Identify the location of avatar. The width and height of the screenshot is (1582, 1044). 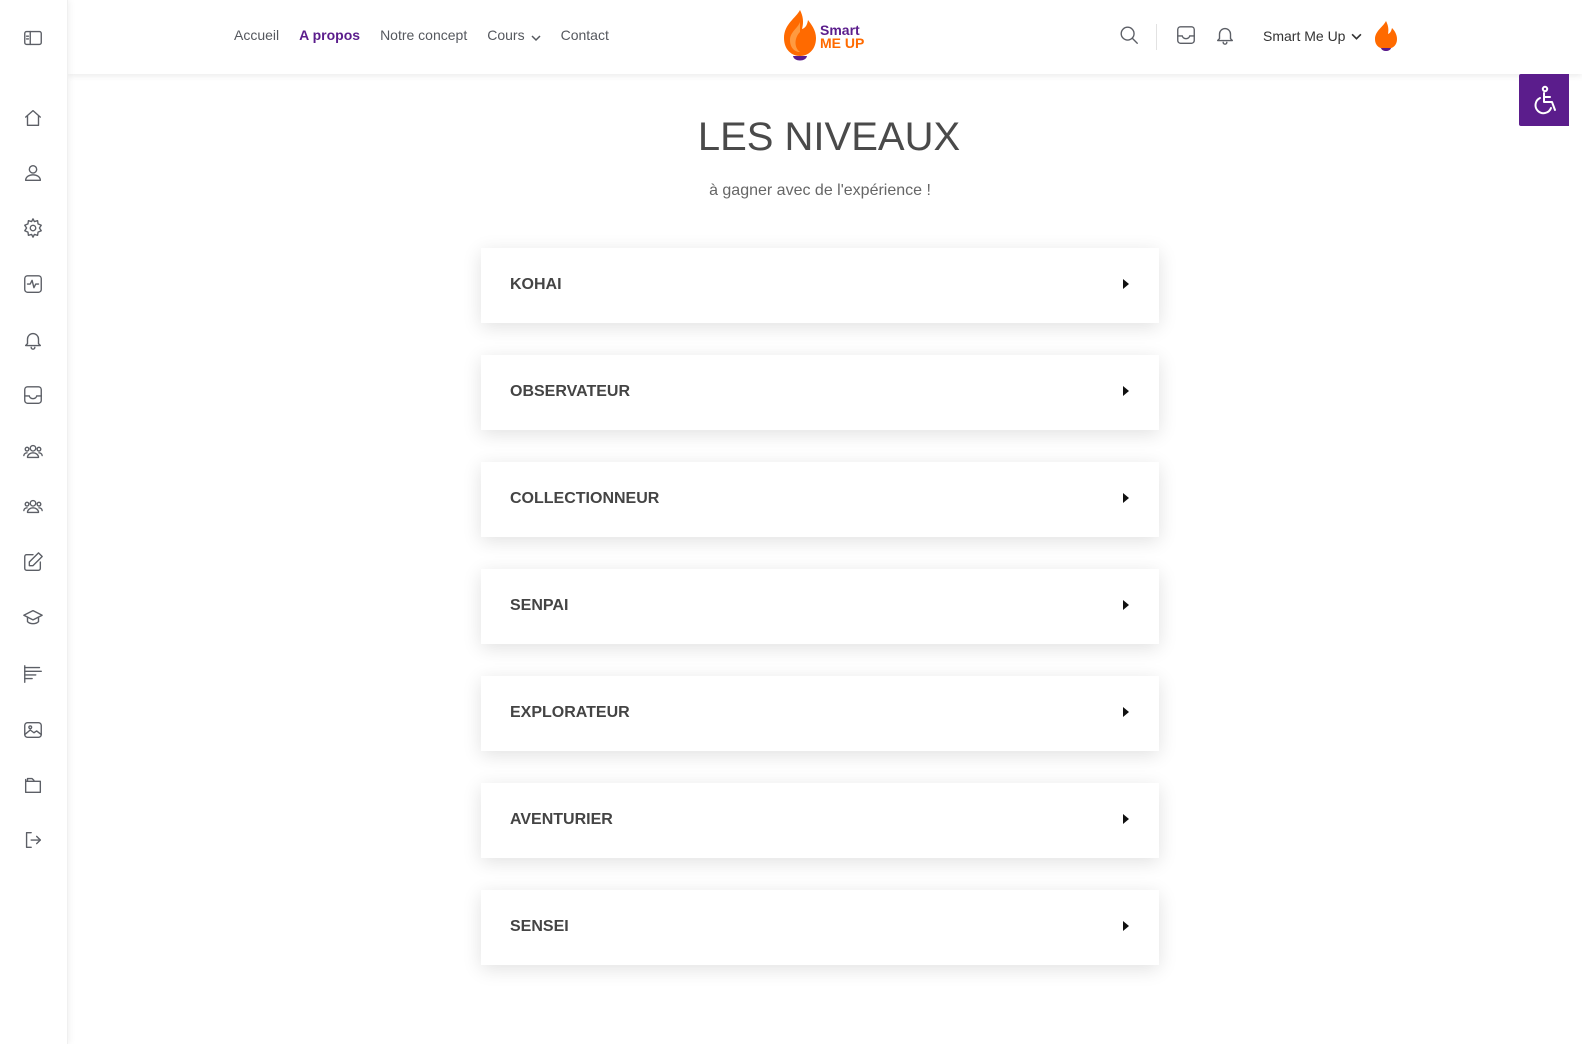
(1386, 36).